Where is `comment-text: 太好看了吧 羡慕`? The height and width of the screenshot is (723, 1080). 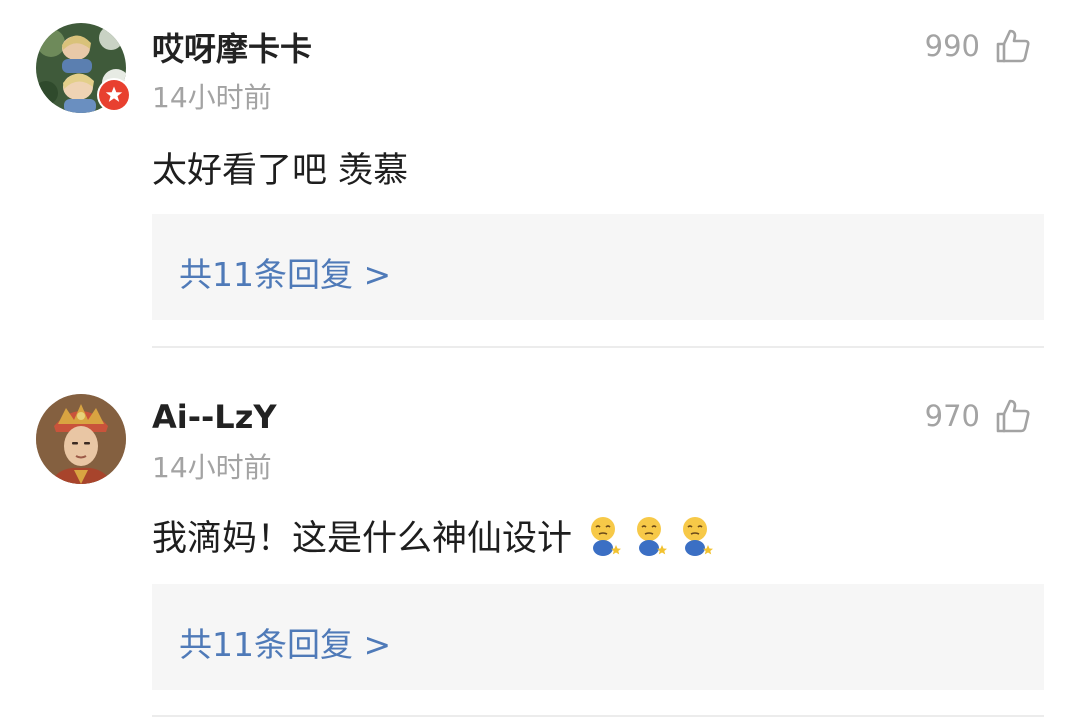 comment-text: 太好看了吧 羡慕 is located at coordinates (280, 167).